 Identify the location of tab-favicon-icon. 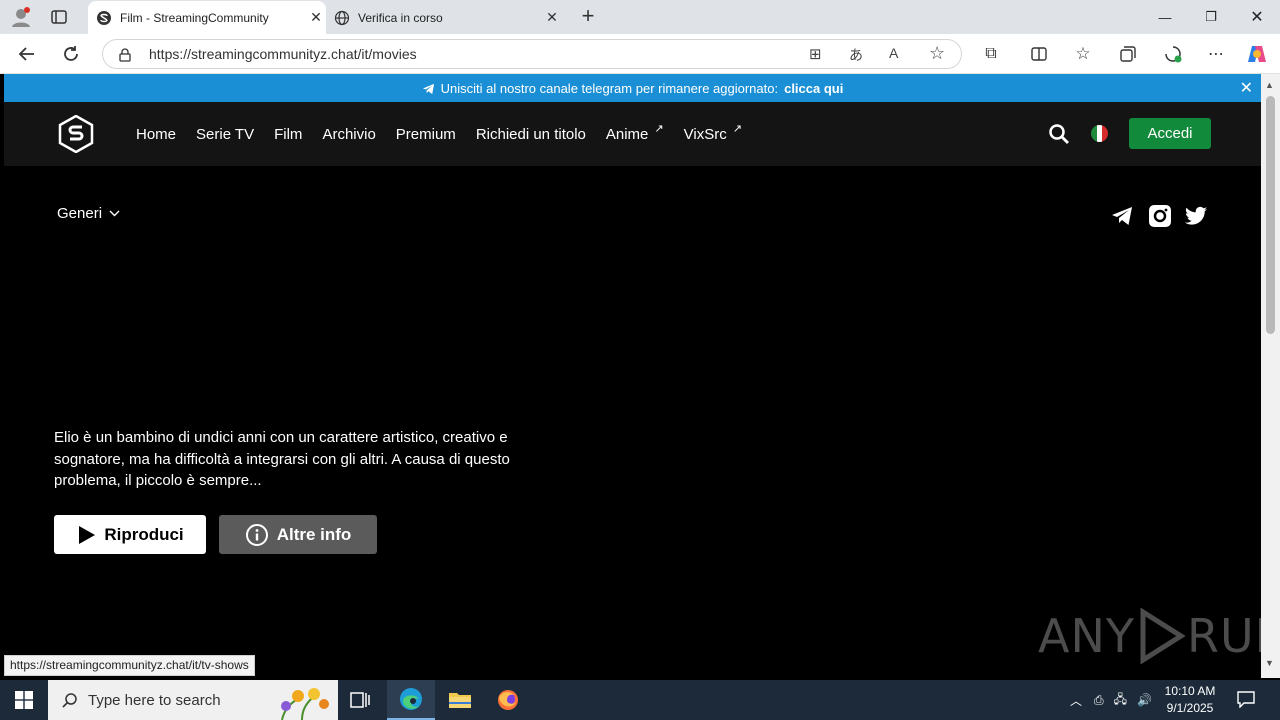
(104, 17).